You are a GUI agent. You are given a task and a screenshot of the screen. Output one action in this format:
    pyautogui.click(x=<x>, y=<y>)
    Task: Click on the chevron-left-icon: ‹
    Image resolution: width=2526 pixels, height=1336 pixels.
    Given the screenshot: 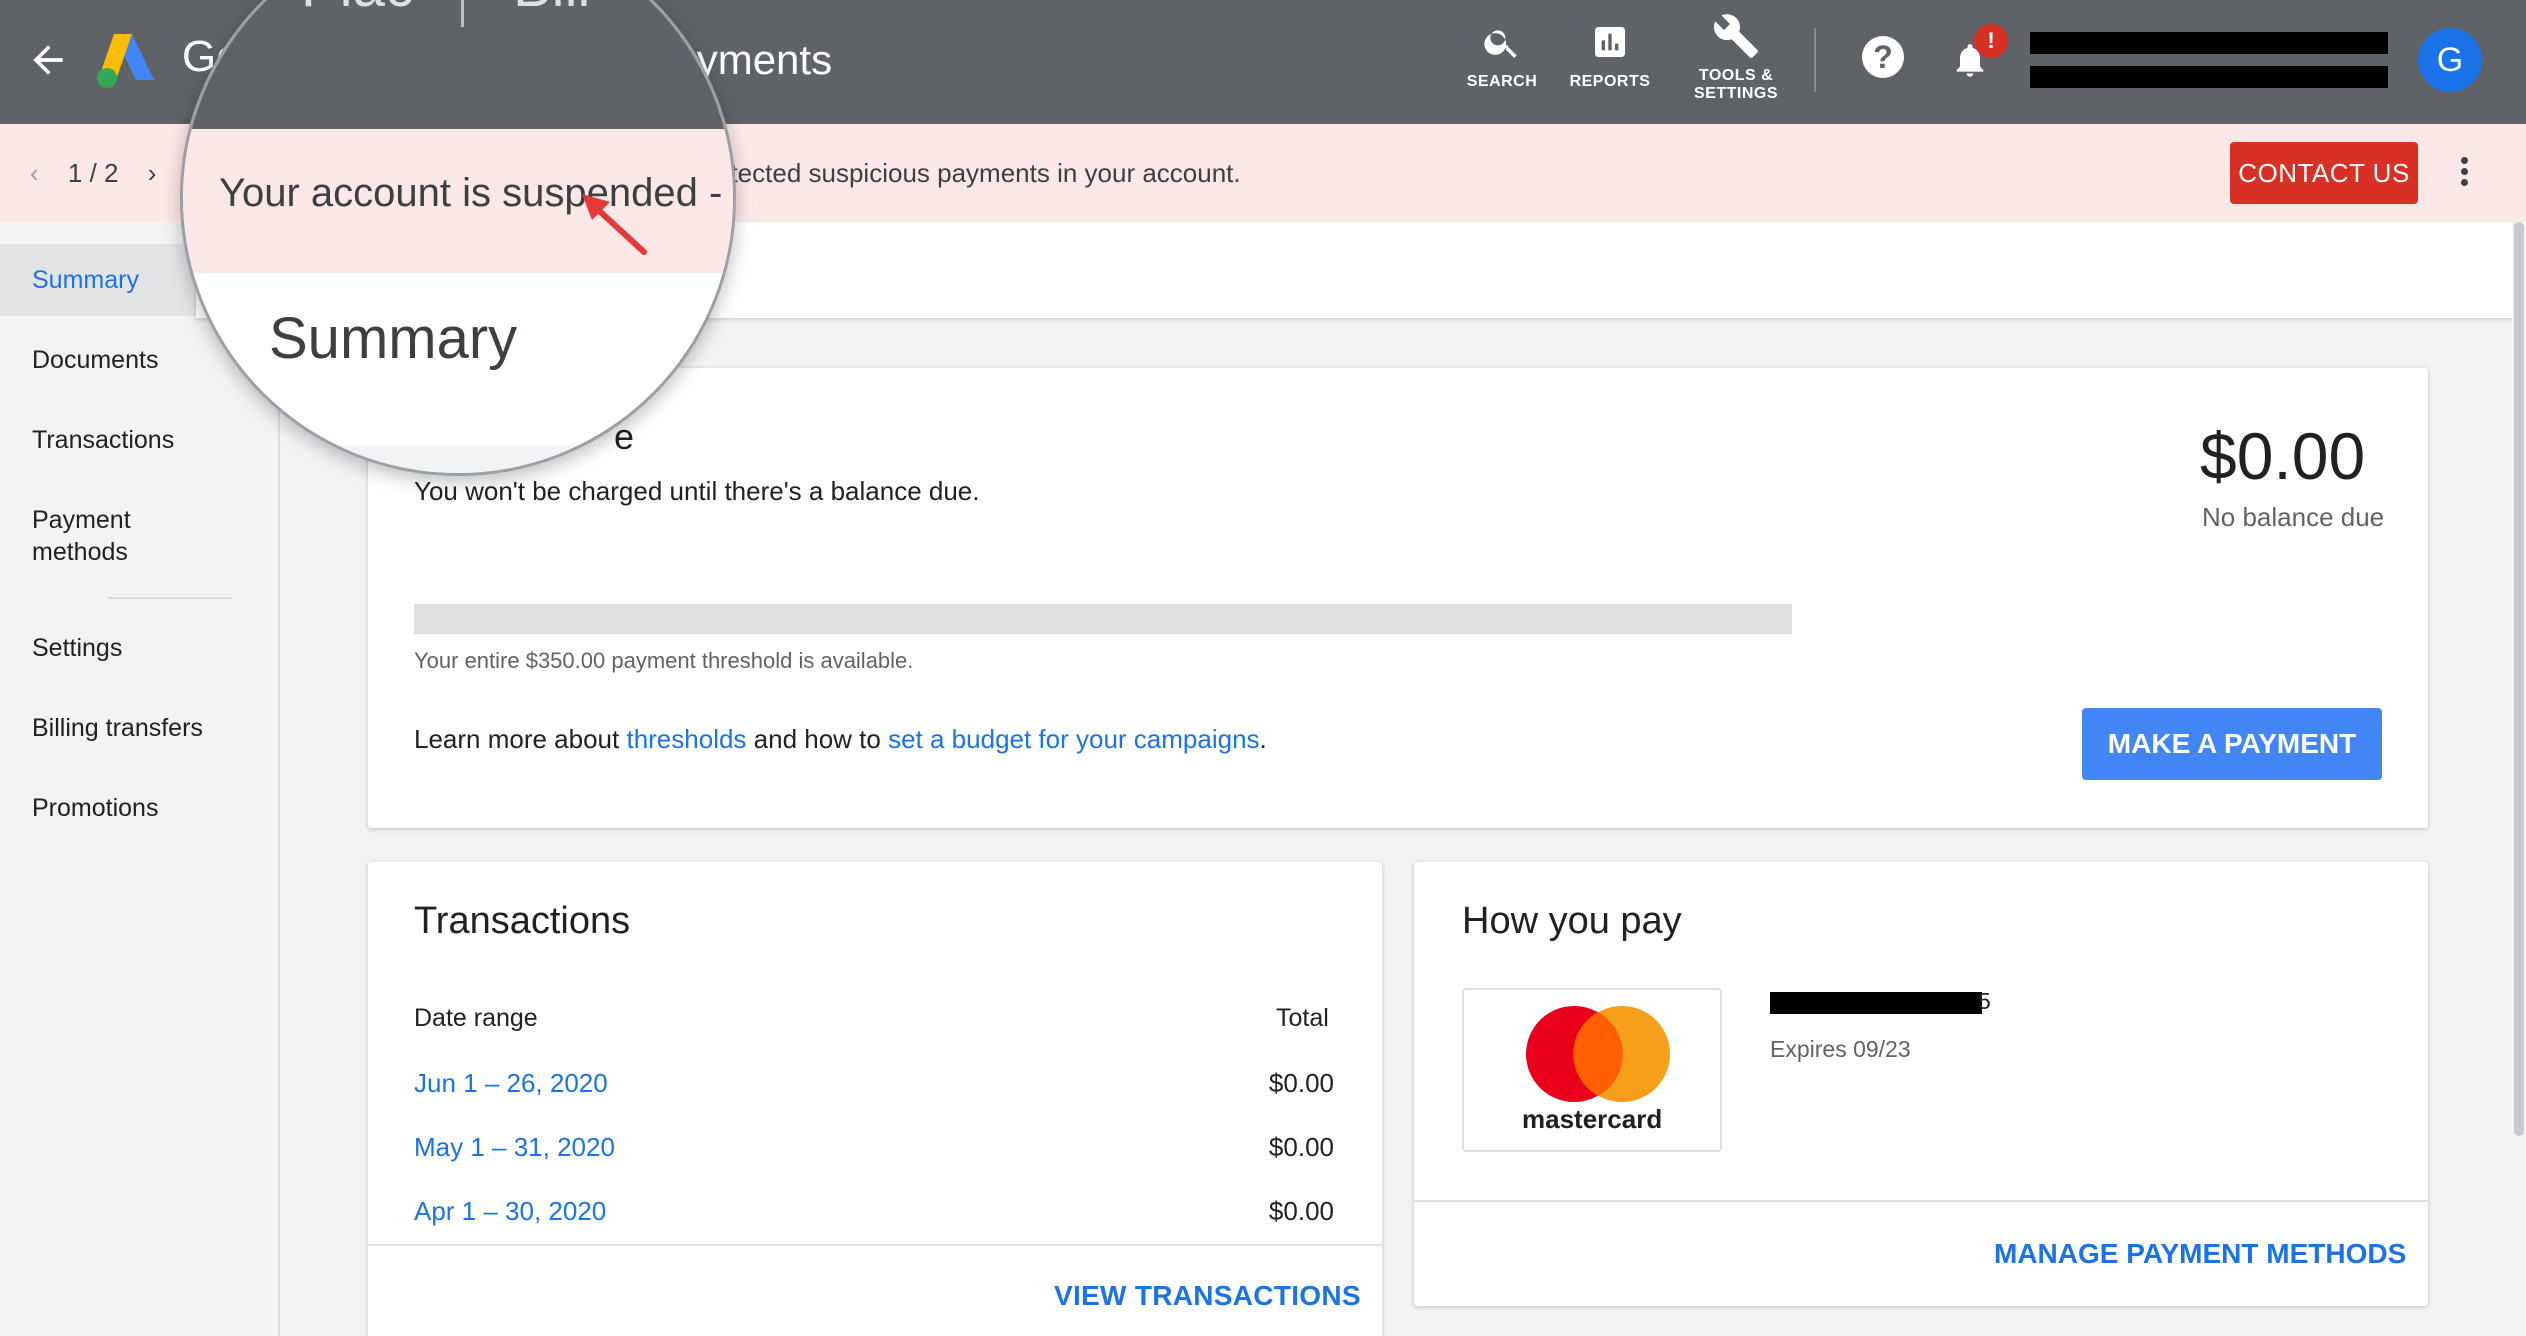 What is the action you would take?
    pyautogui.click(x=34, y=173)
    